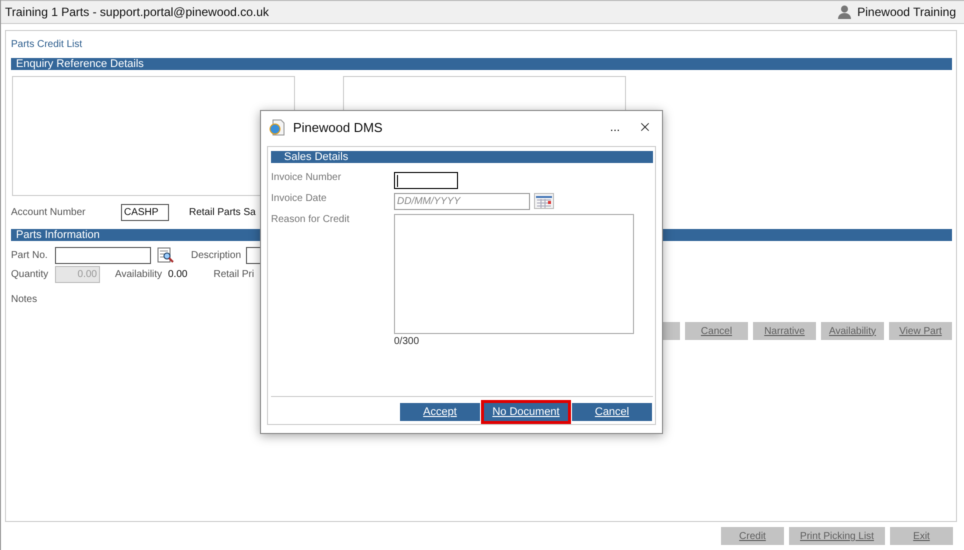 The width and height of the screenshot is (964, 550). What do you see at coordinates (178, 274) in the screenshot?
I see `availability-value: 0.00` at bounding box center [178, 274].